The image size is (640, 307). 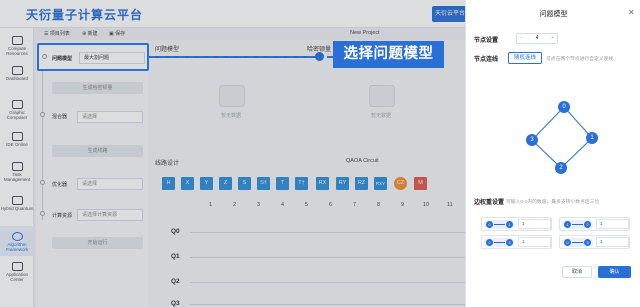 What do you see at coordinates (388, 54) in the screenshot?
I see `callout-select-problem-model: 选择问题模型` at bounding box center [388, 54].